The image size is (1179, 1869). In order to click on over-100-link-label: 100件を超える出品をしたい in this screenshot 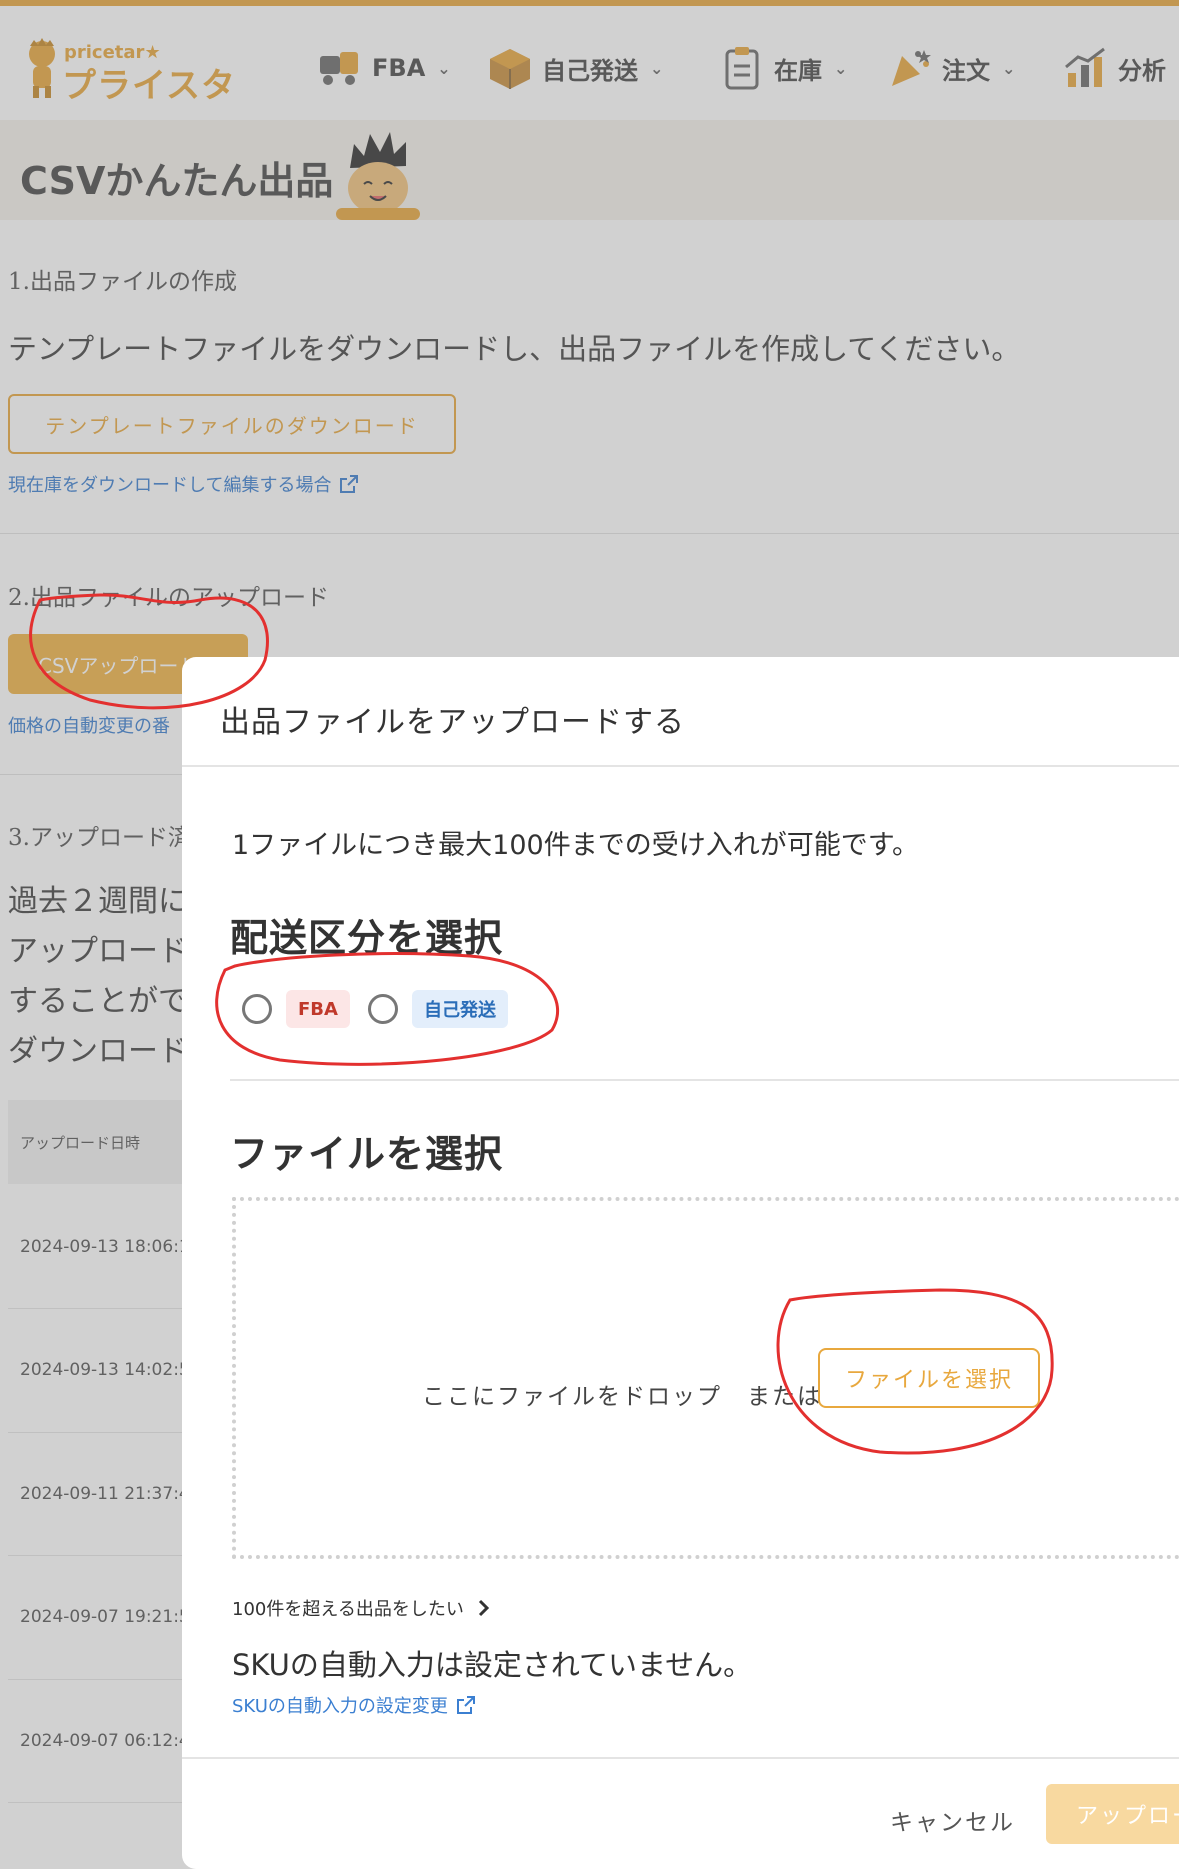, I will do `click(348, 1609)`.